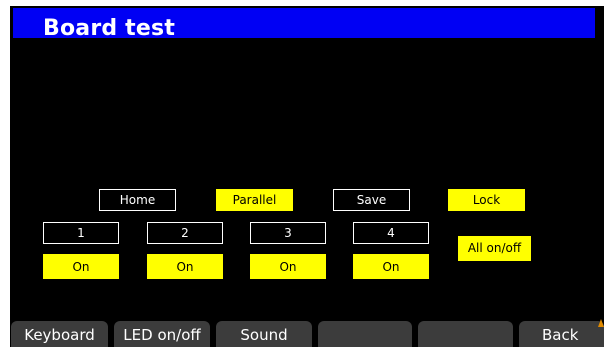  Describe the element at coordinates (304, 24) in the screenshot. I see `title-bar: Board test` at that location.